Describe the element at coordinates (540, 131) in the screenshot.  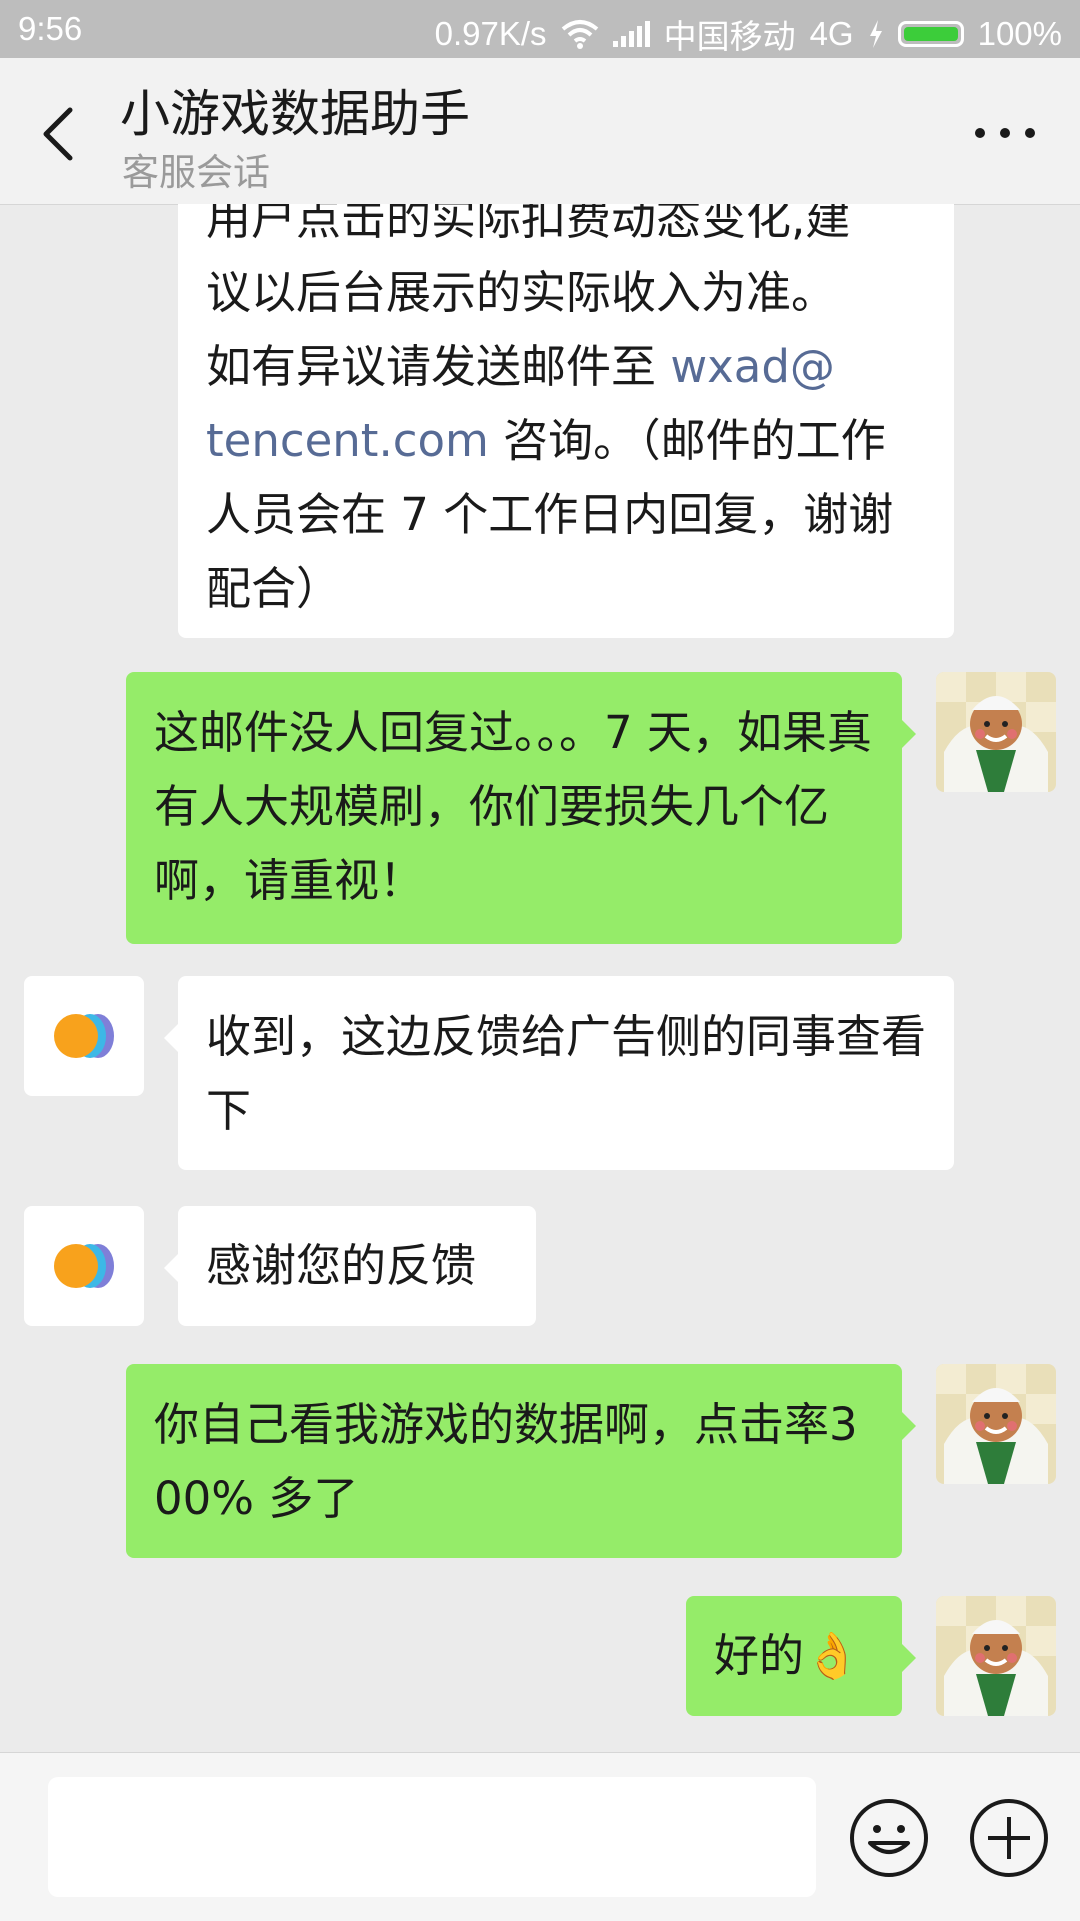
I see `title-bar: 小游戏数据助手 客服会话` at that location.